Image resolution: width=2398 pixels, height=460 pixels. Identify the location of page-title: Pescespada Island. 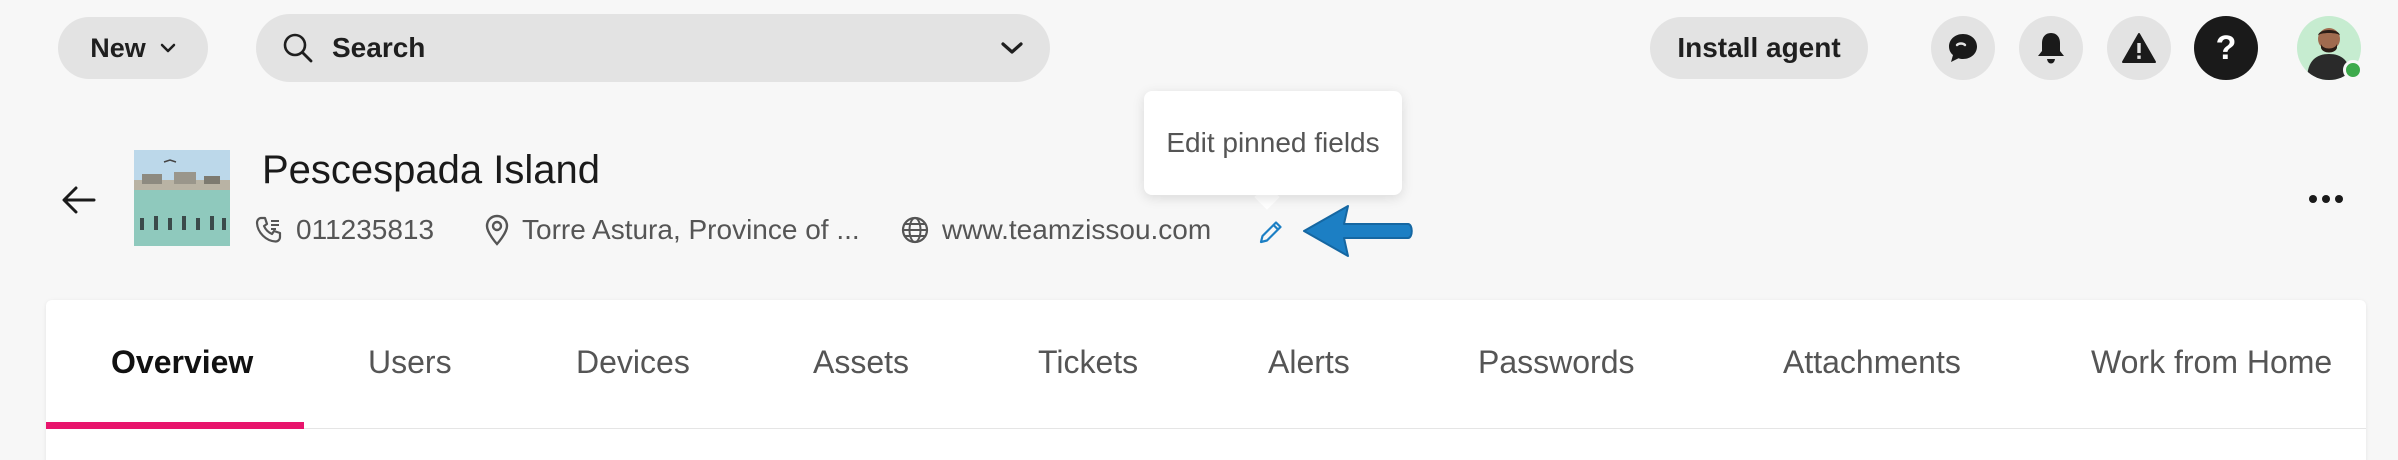
(431, 170).